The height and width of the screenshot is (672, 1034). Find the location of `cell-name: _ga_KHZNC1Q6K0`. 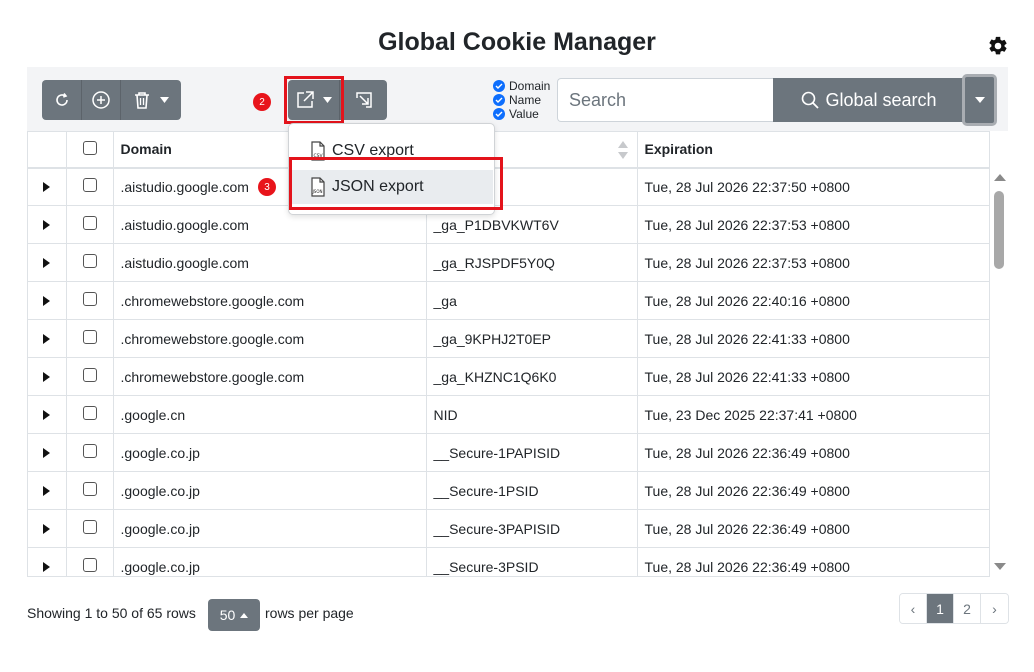

cell-name: _ga_KHZNC1Q6K0 is located at coordinates (532, 376).